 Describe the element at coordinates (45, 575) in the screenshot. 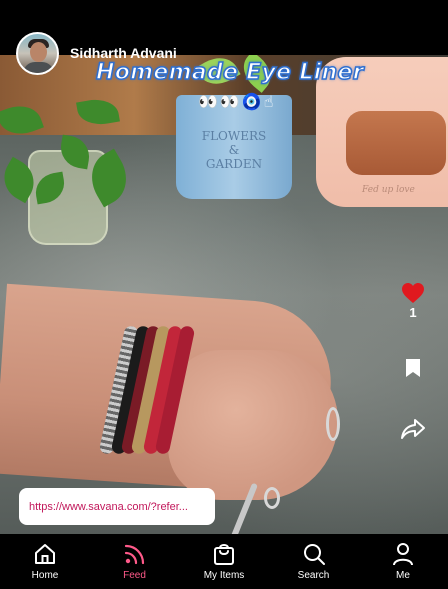

I see `nav-label: Home` at that location.